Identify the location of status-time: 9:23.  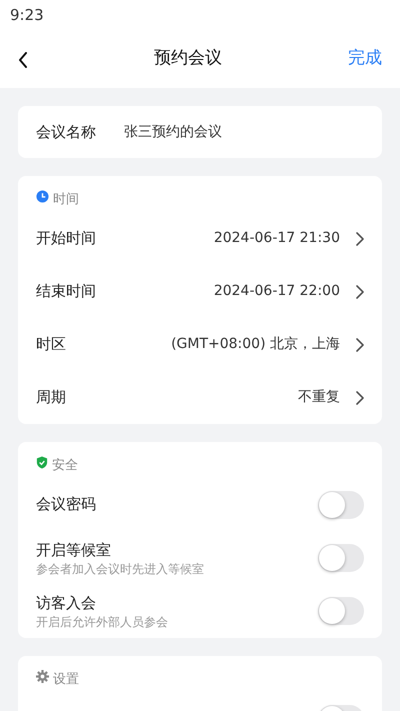
(27, 15).